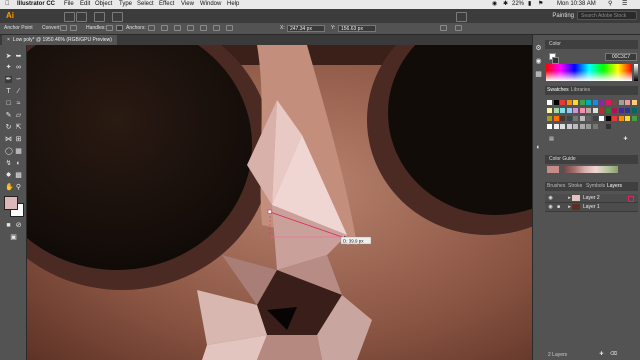 This screenshot has height=360, width=640. What do you see at coordinates (125, 4) in the screenshot?
I see `menu-type: Type` at bounding box center [125, 4].